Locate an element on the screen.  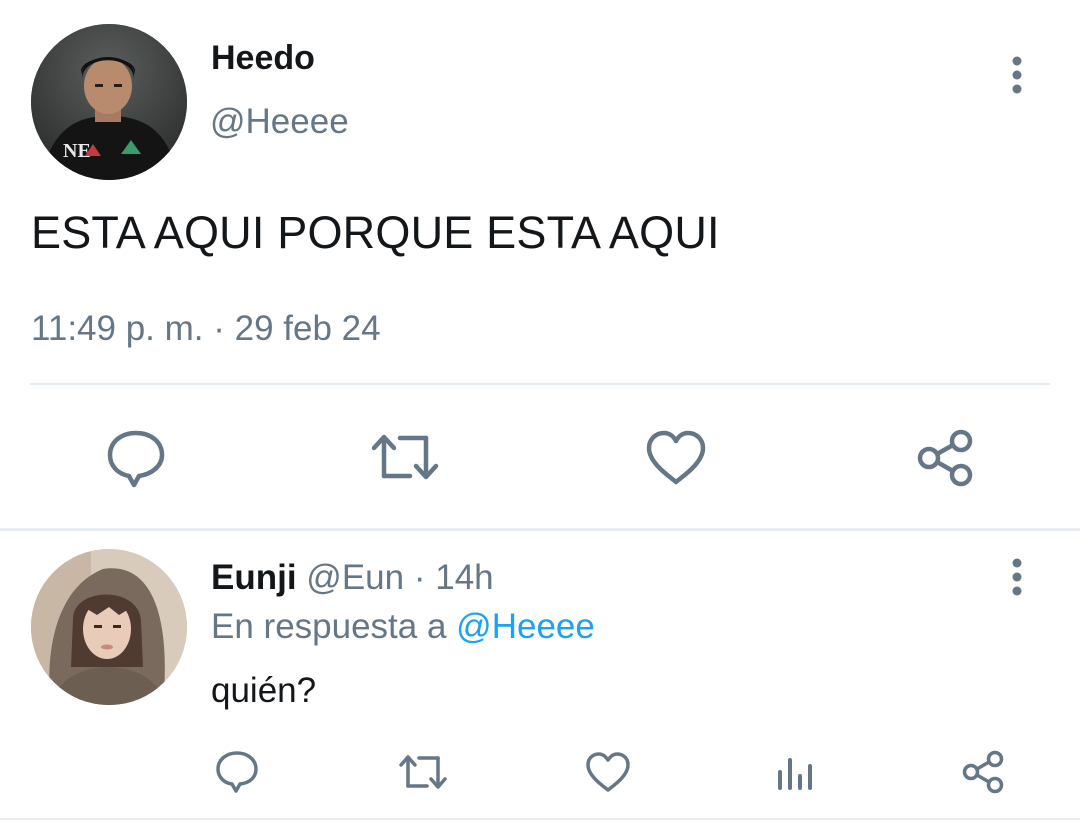
tweet-time: 11:49 p. m. is located at coordinates (117, 328).